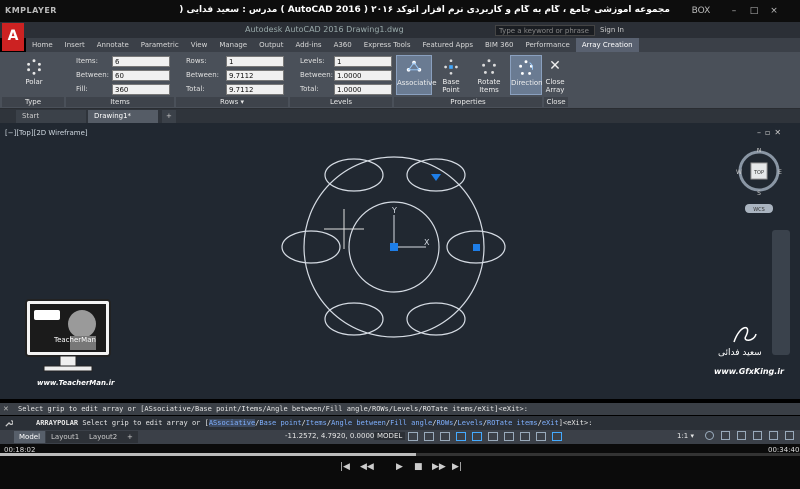 Image resolution: width=800 pixels, height=489 pixels. What do you see at coordinates (759, 151) in the screenshot?
I see `viewcube-north: N` at bounding box center [759, 151].